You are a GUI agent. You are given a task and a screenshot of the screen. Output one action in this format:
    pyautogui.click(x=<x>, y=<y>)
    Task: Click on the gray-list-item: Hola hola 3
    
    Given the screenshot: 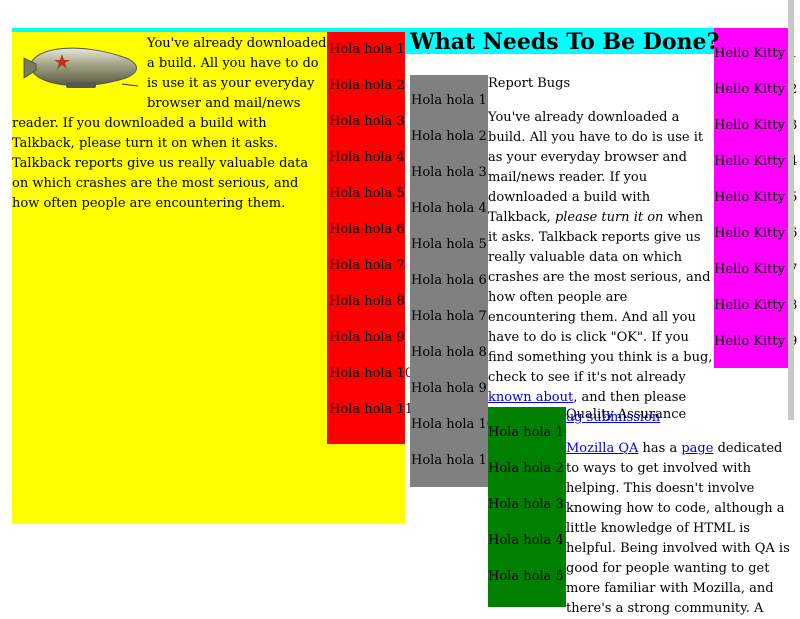 What is the action you would take?
    pyautogui.click(x=449, y=172)
    